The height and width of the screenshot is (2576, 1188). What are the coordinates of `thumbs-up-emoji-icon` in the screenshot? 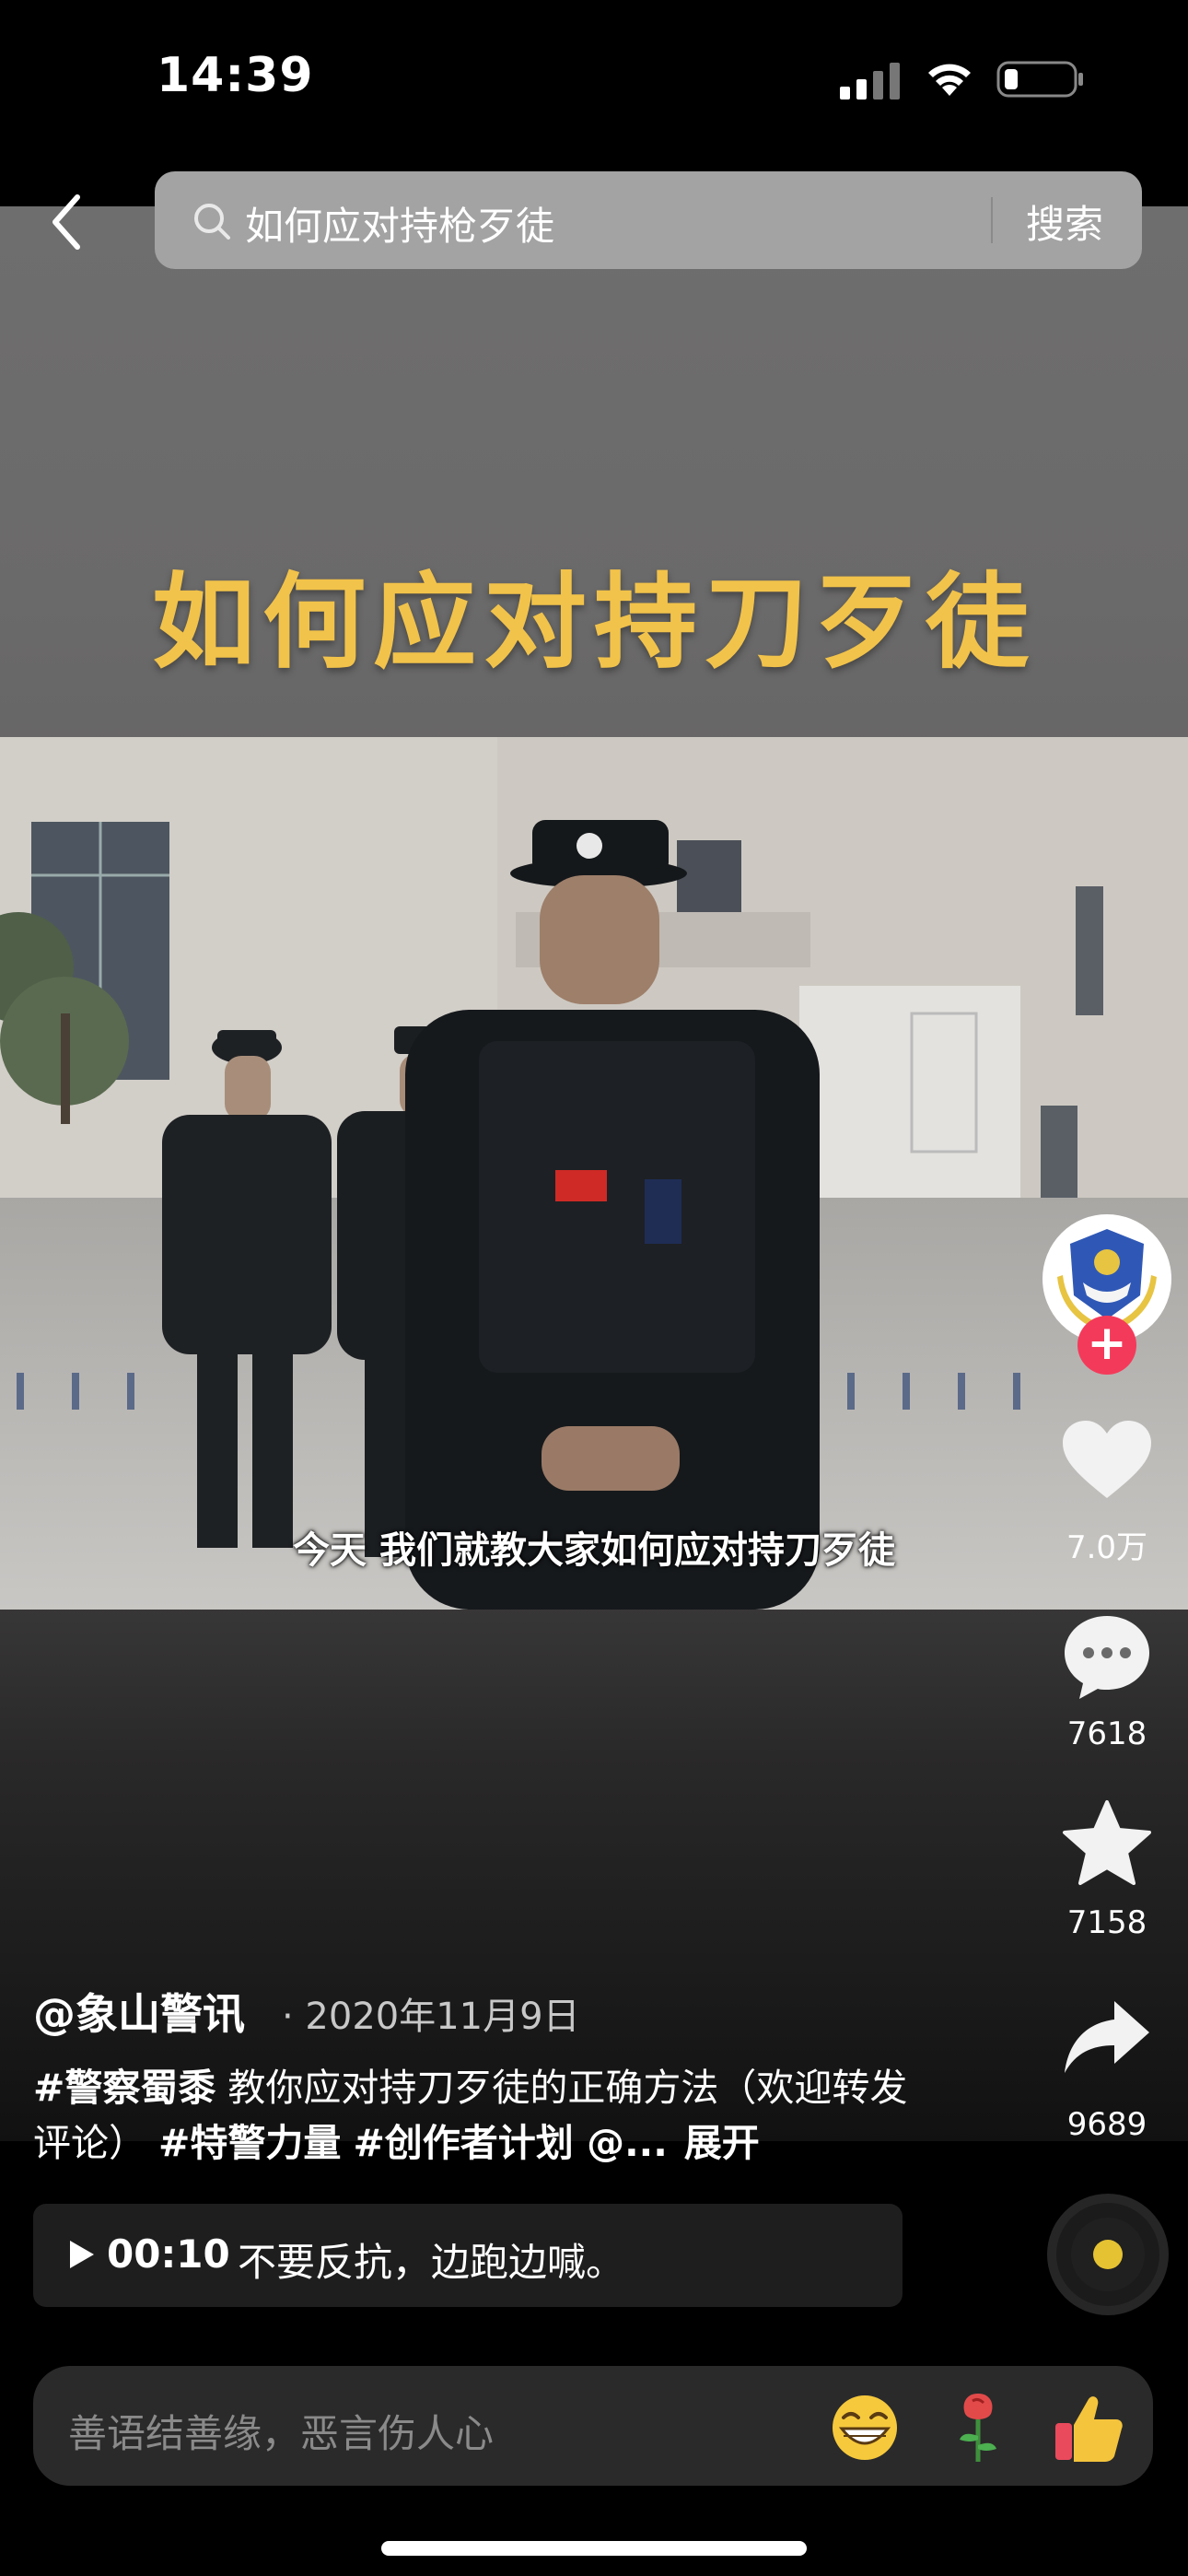 It's located at (1088, 2427).